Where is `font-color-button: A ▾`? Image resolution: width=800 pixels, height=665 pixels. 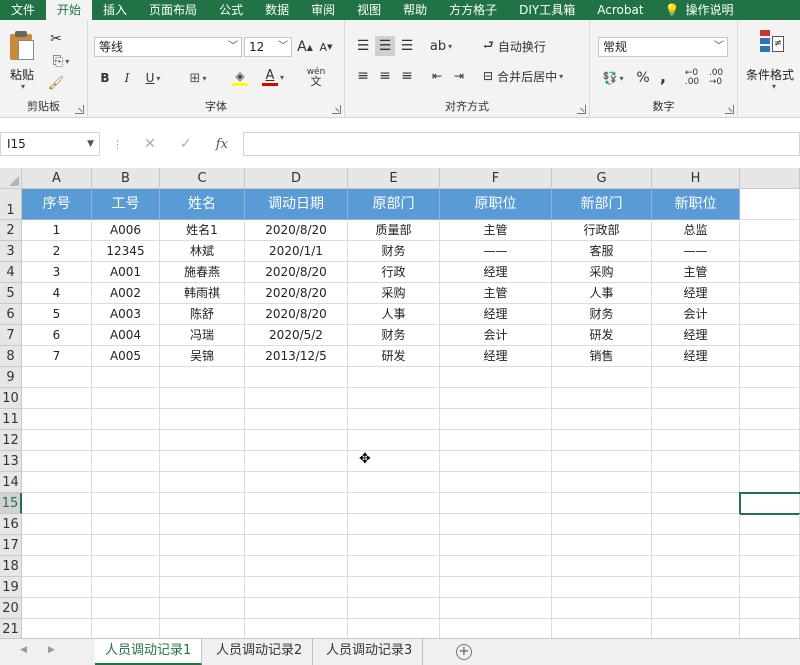
font-color-button: A ▾ is located at coordinates (273, 77).